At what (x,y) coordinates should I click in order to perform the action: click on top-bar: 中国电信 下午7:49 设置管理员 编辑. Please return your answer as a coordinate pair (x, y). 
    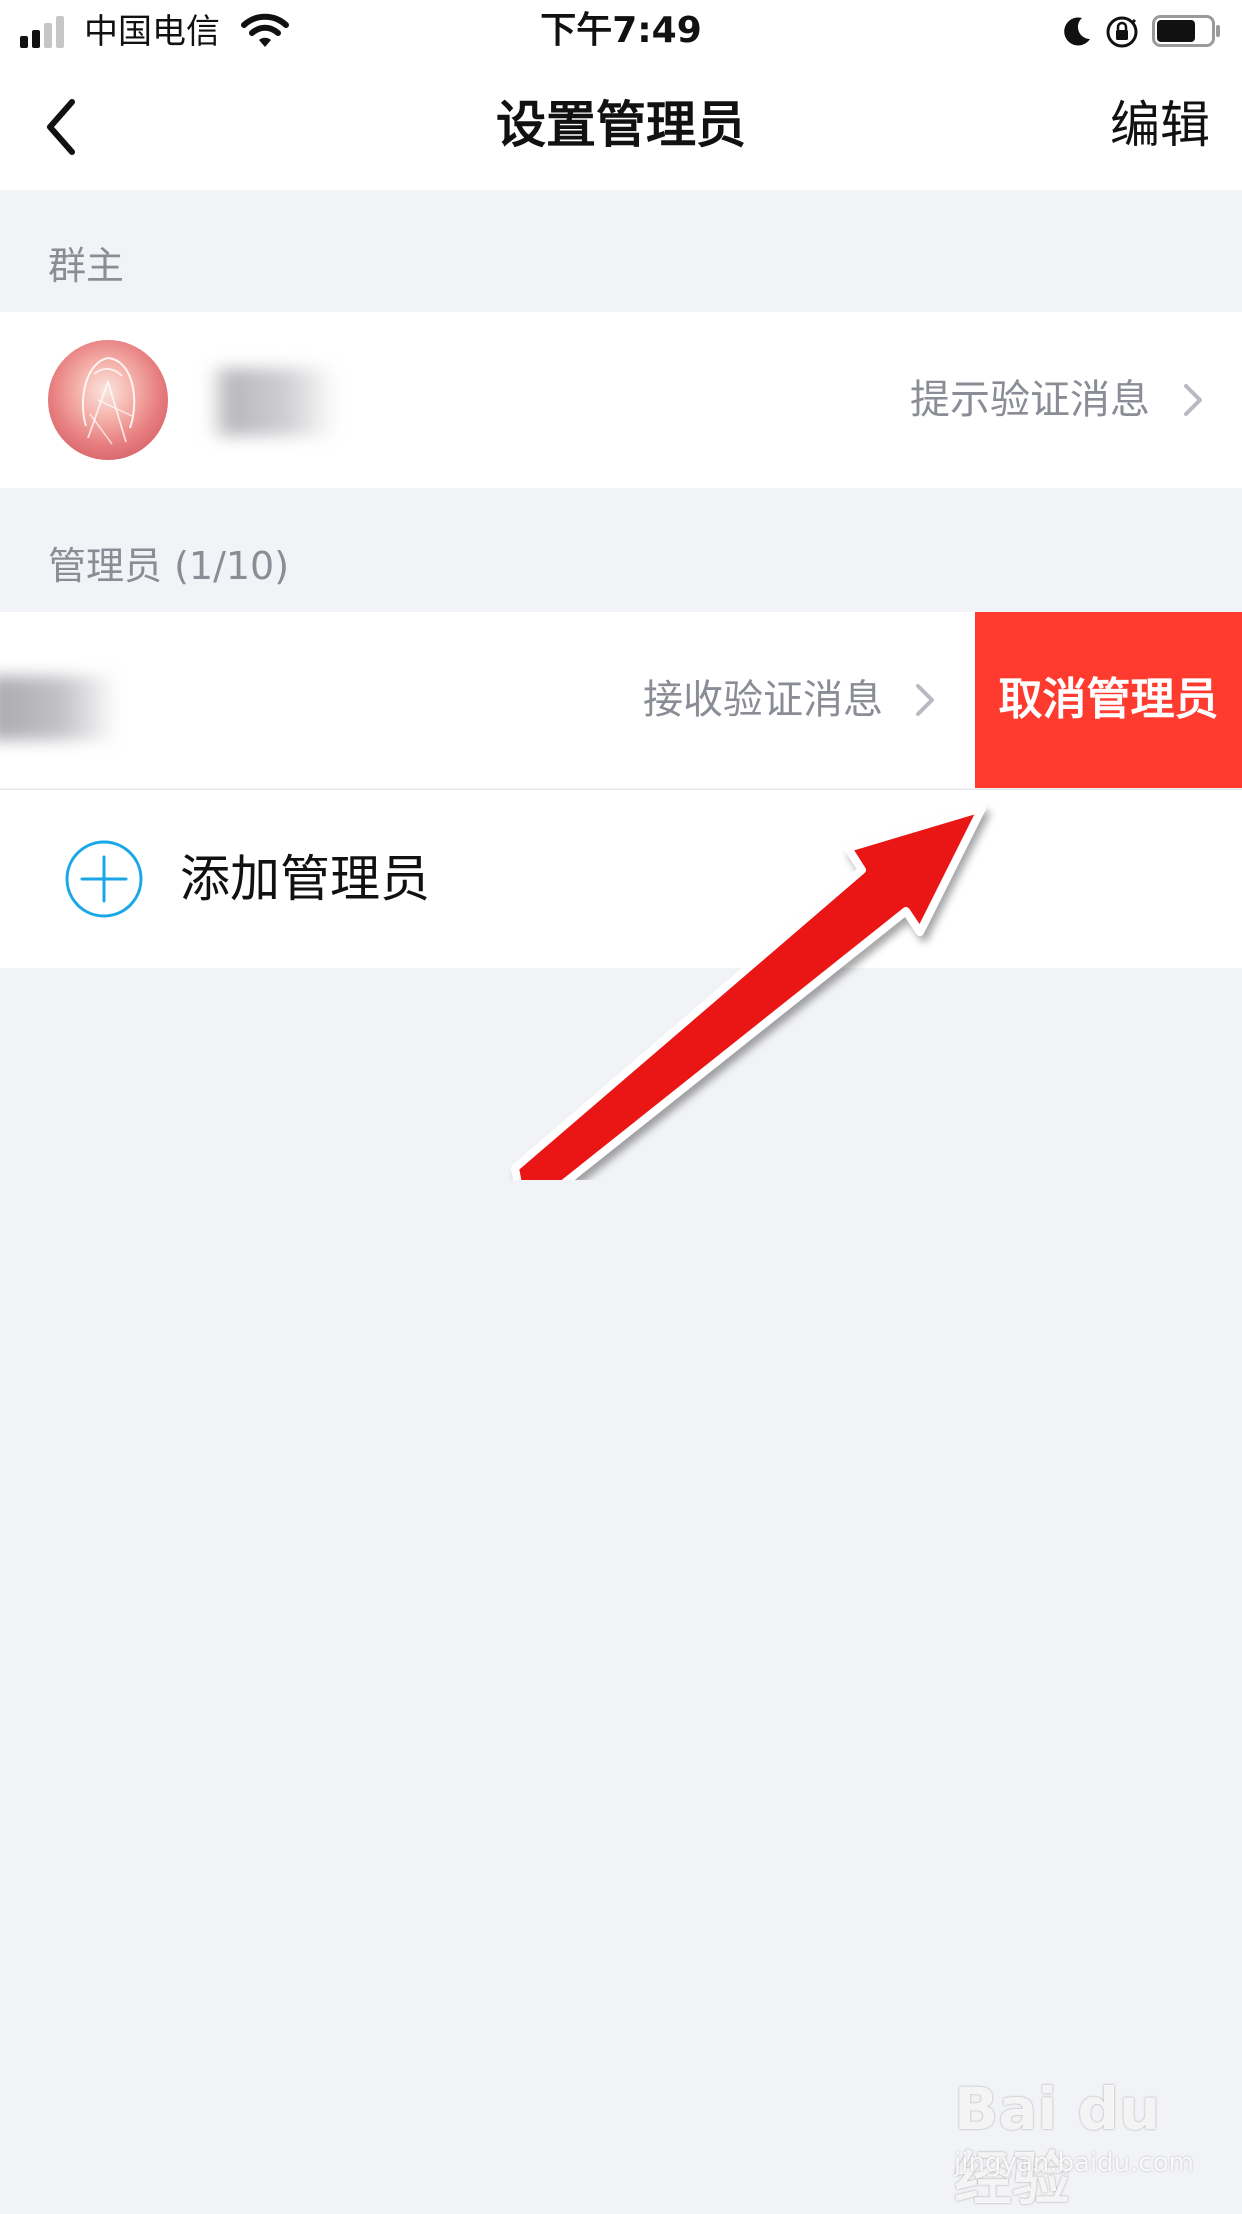
    Looking at the image, I should click on (621, 95).